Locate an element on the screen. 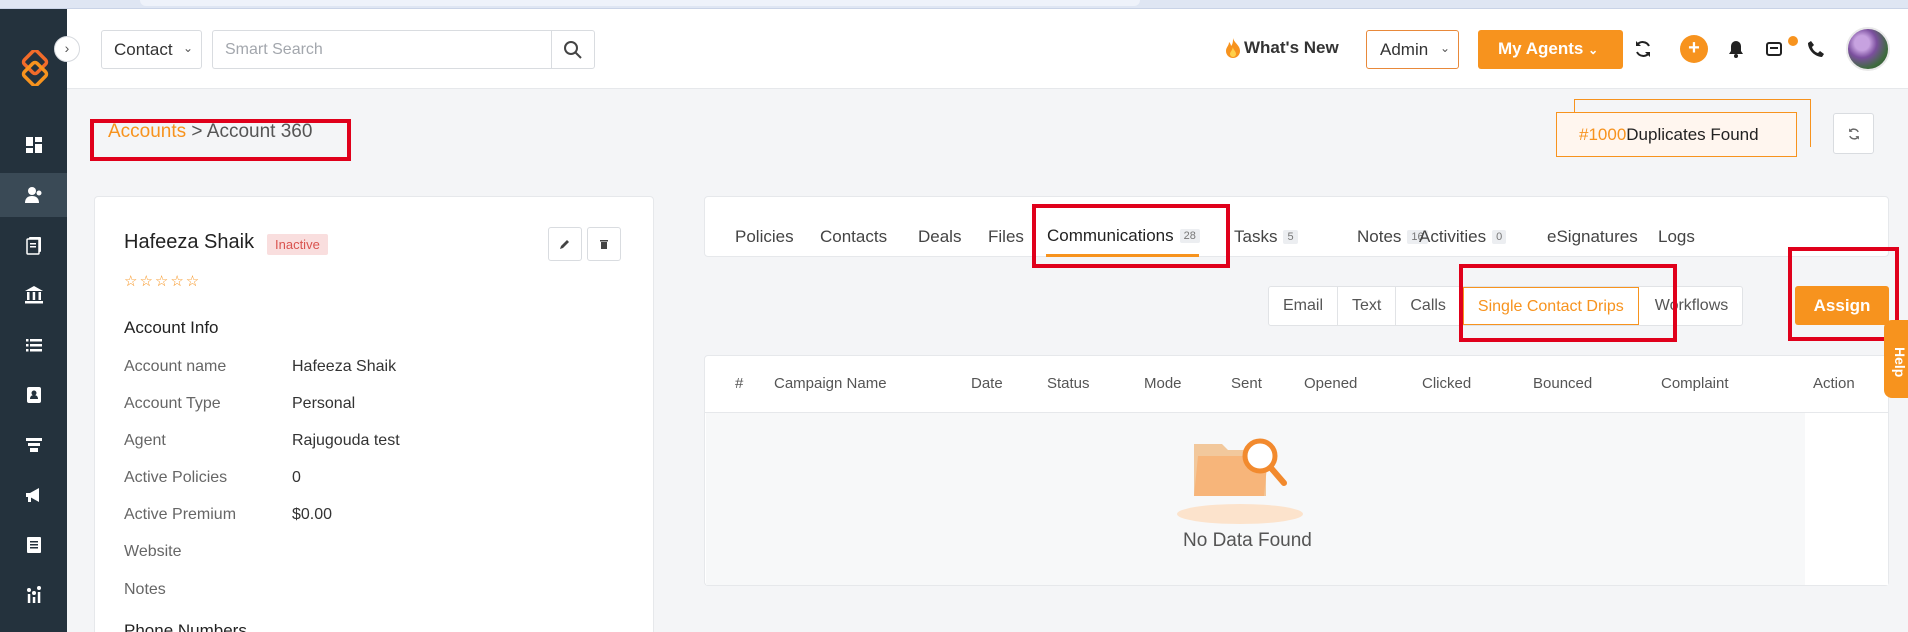 The height and width of the screenshot is (632, 1908). no-data-folder-icon is located at coordinates (1240, 481).